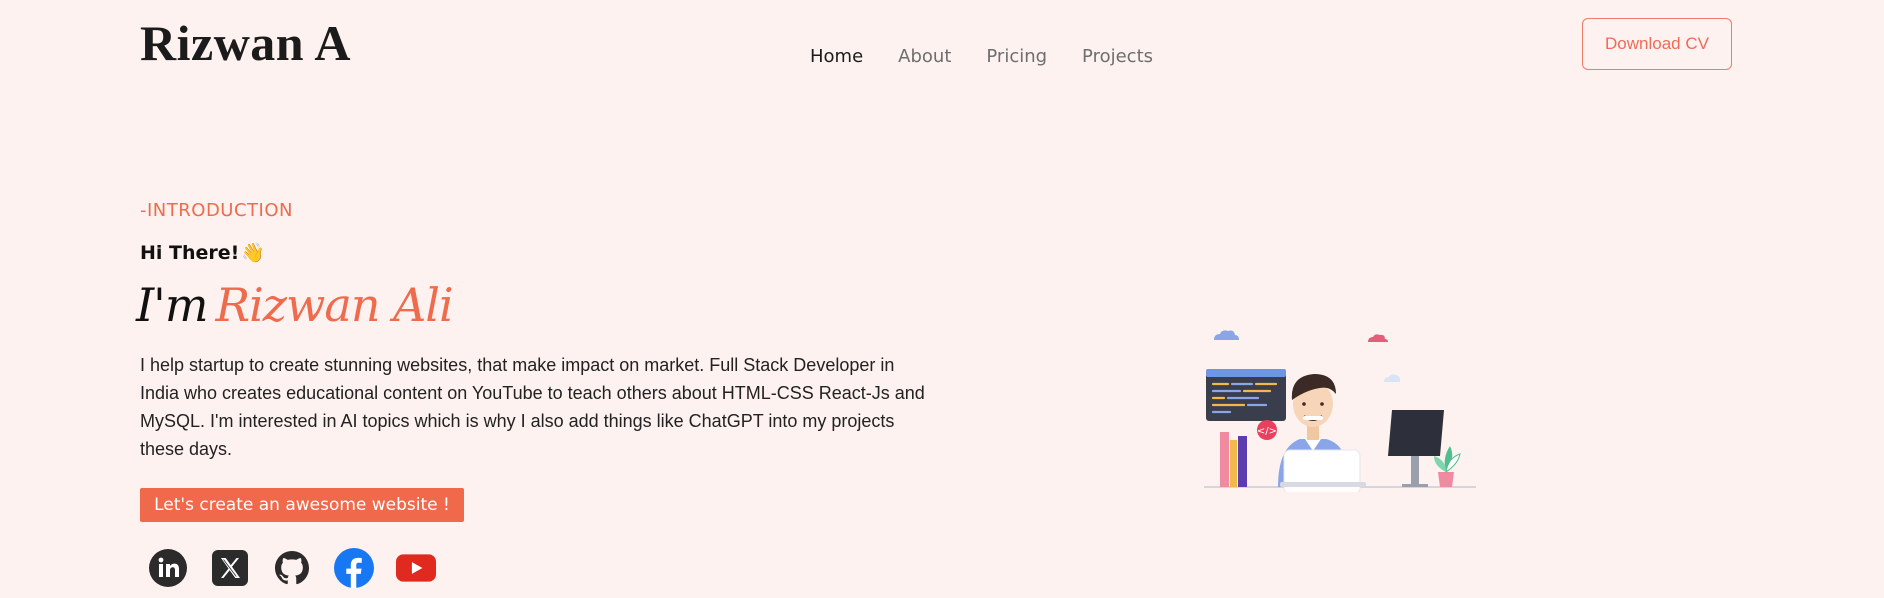 The width and height of the screenshot is (1884, 598). What do you see at coordinates (924, 56) in the screenshot?
I see `nav-about: About` at bounding box center [924, 56].